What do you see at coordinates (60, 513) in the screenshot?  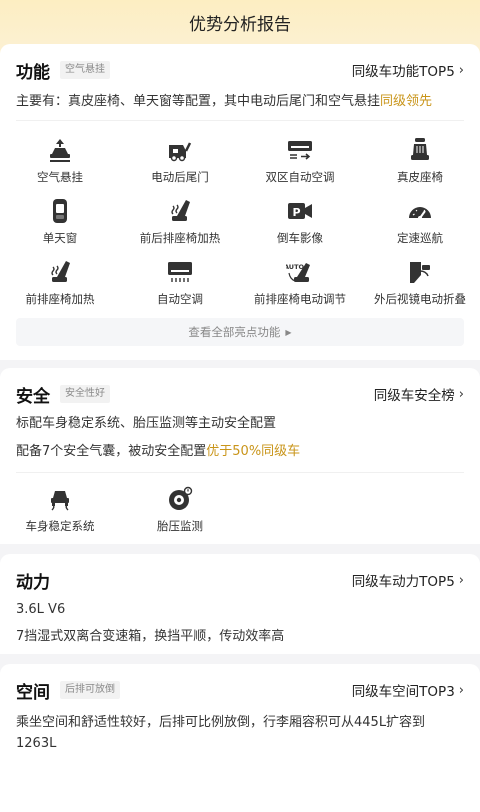 I see `feature-item: 车身稳定系统` at bounding box center [60, 513].